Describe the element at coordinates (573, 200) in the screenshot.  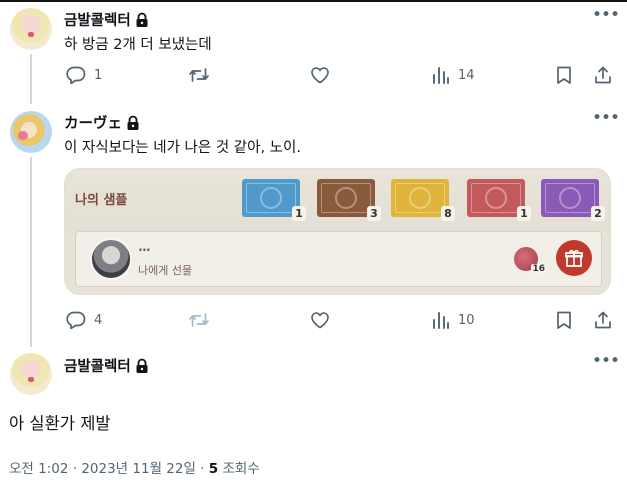
I see `sample-tile: 2` at that location.